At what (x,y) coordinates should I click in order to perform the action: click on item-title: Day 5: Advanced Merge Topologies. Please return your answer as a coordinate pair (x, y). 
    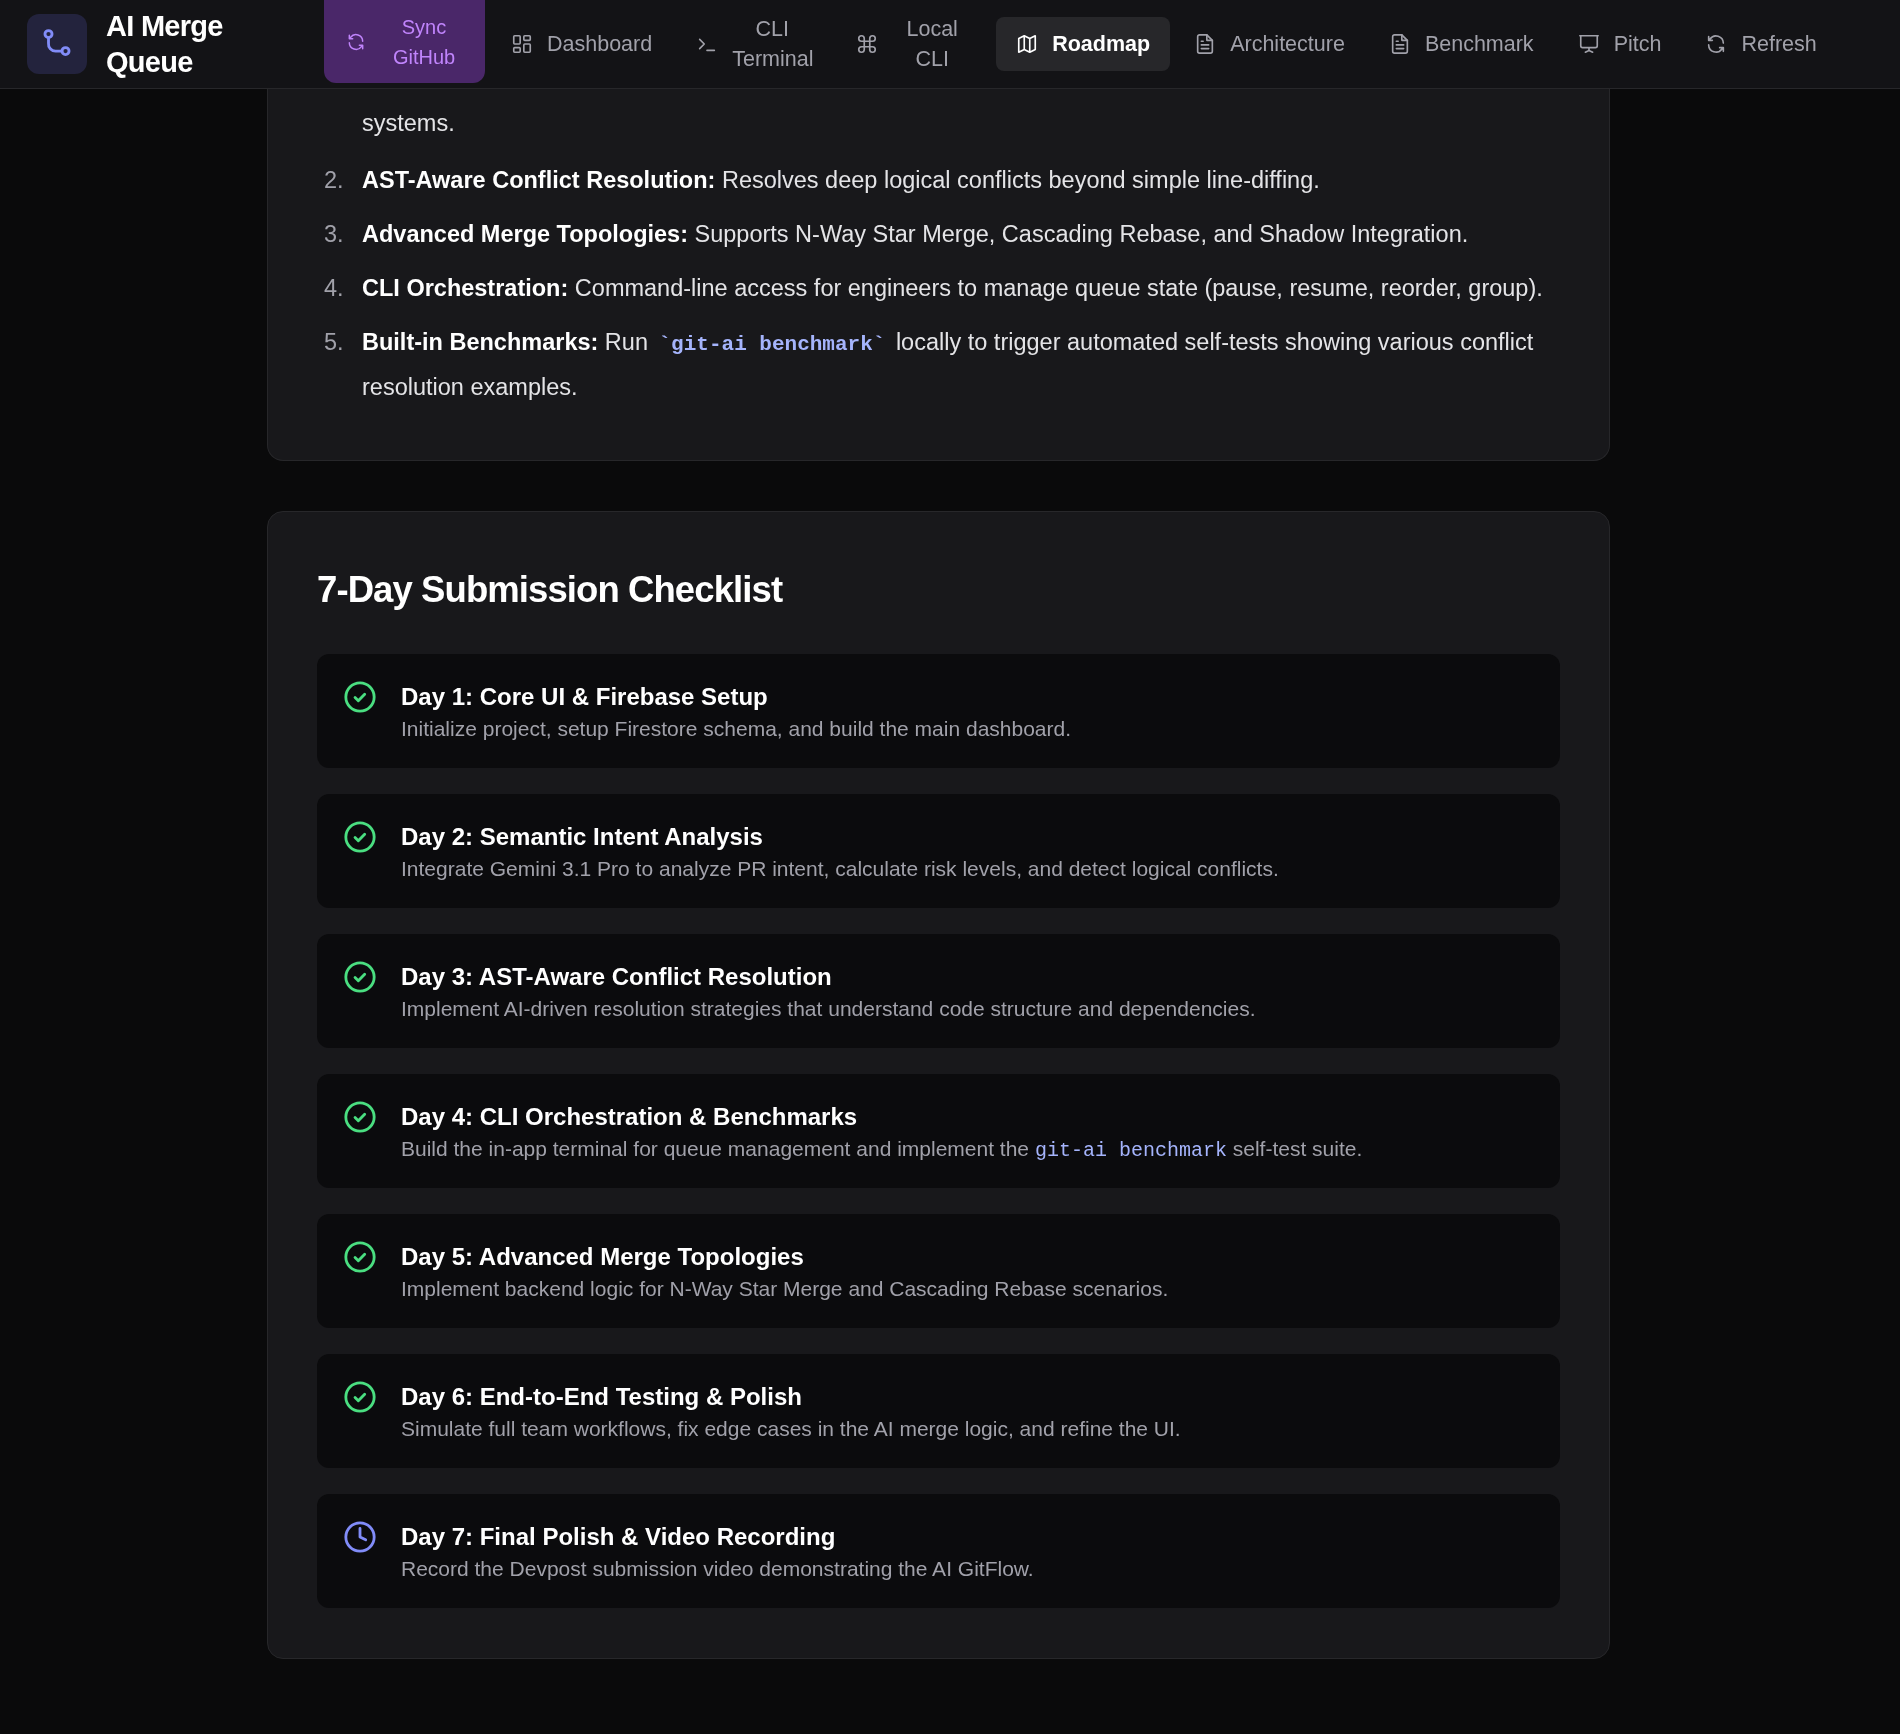
    Looking at the image, I should click on (603, 1257).